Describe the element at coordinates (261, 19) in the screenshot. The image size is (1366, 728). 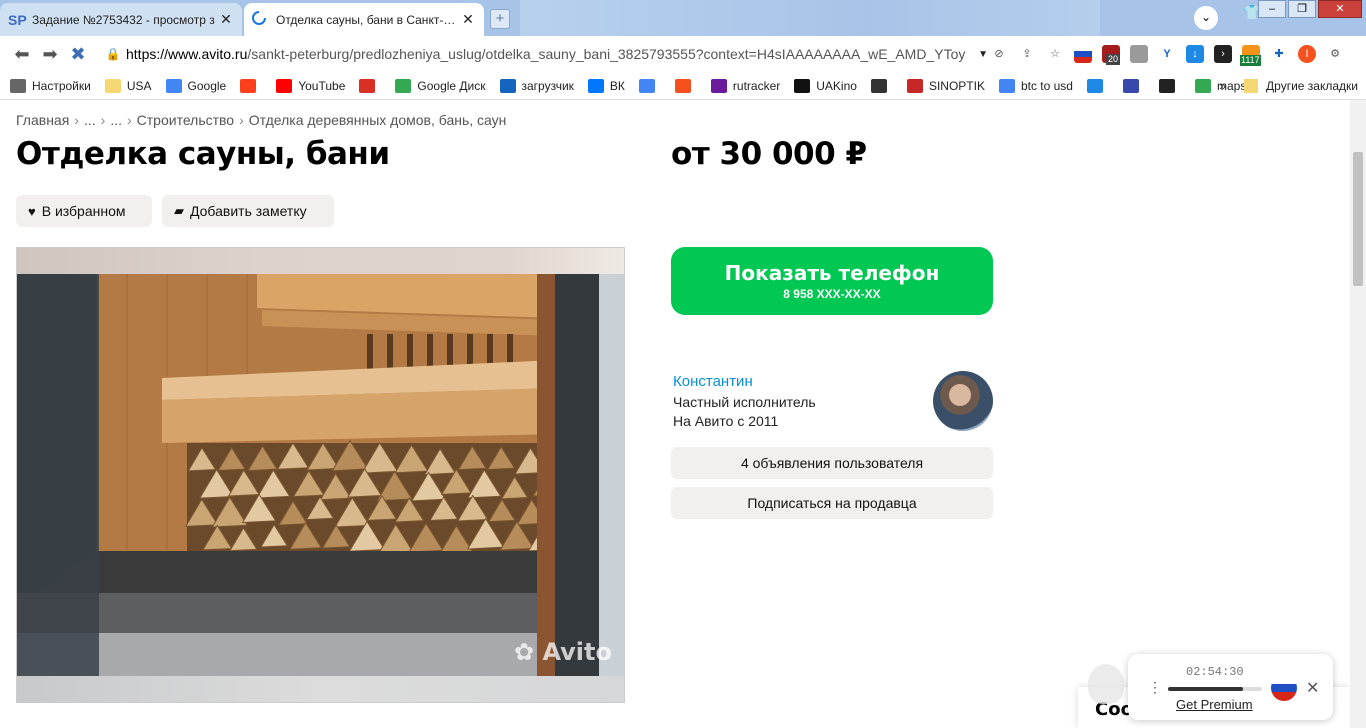
I see `loading-spinner-icon` at that location.